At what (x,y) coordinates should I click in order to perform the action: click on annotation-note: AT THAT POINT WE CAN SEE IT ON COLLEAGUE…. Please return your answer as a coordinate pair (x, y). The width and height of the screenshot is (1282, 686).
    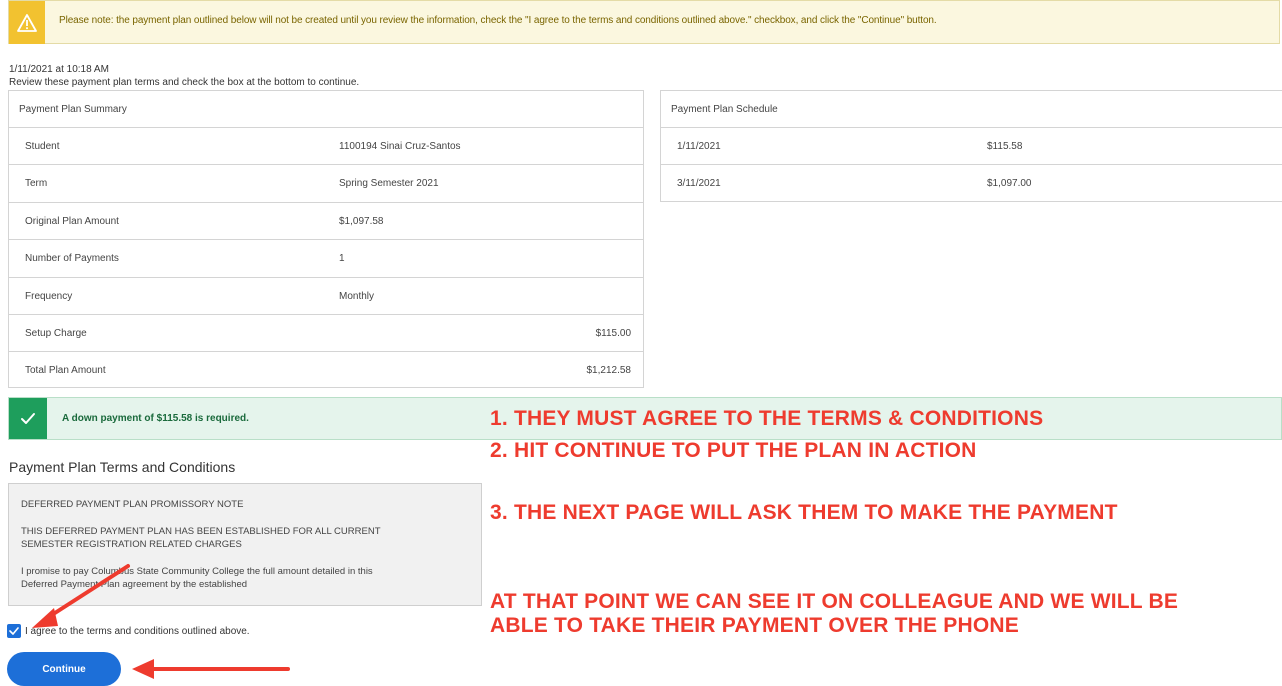
    Looking at the image, I should click on (834, 613).